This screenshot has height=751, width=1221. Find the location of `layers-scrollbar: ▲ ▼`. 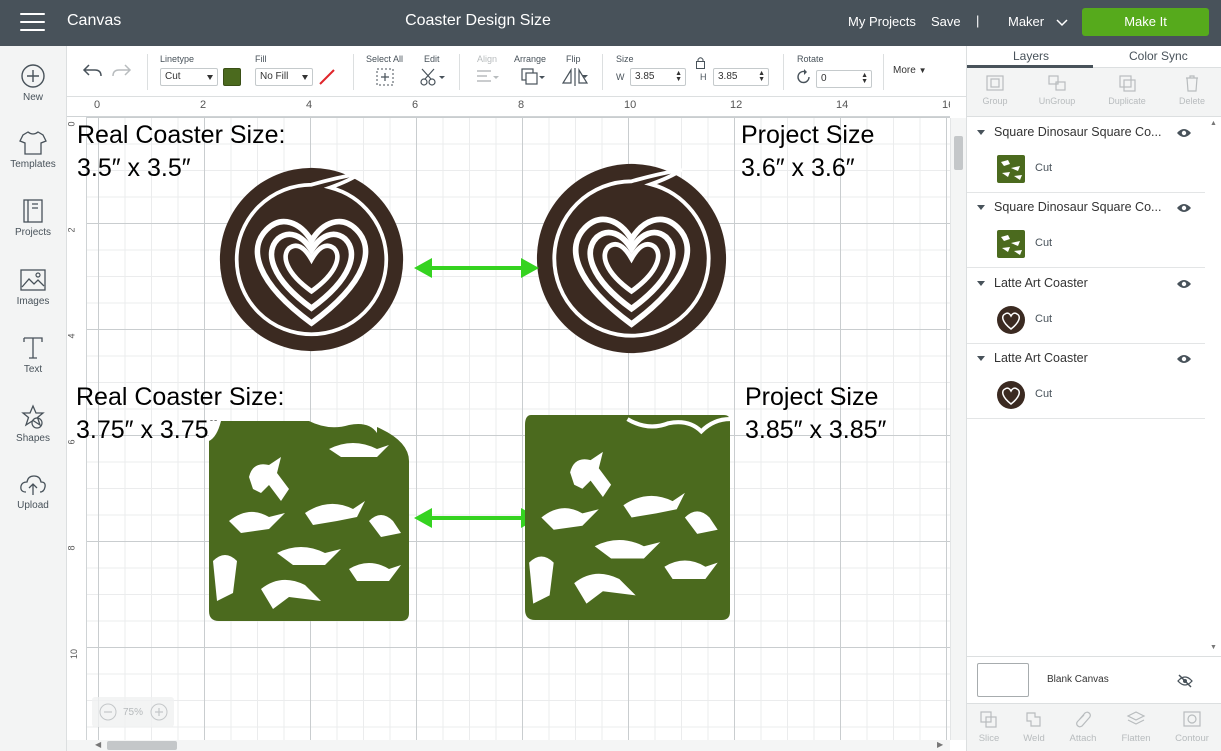

layers-scrollbar: ▲ ▼ is located at coordinates (1213, 385).